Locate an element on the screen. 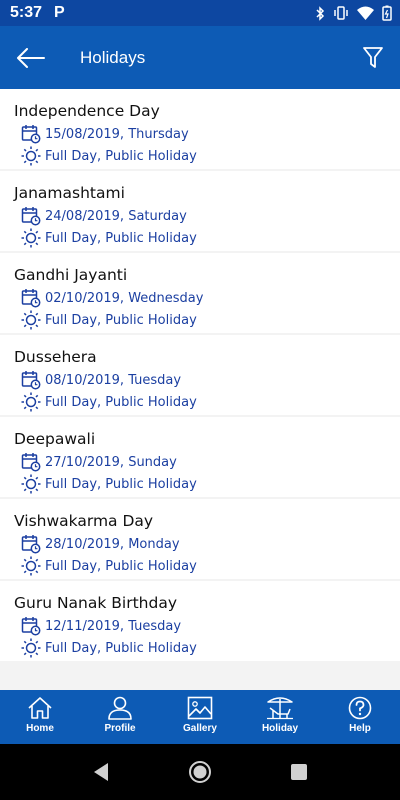 The image size is (400, 800). holiday-name: Vishwakarma Day is located at coordinates (84, 521).